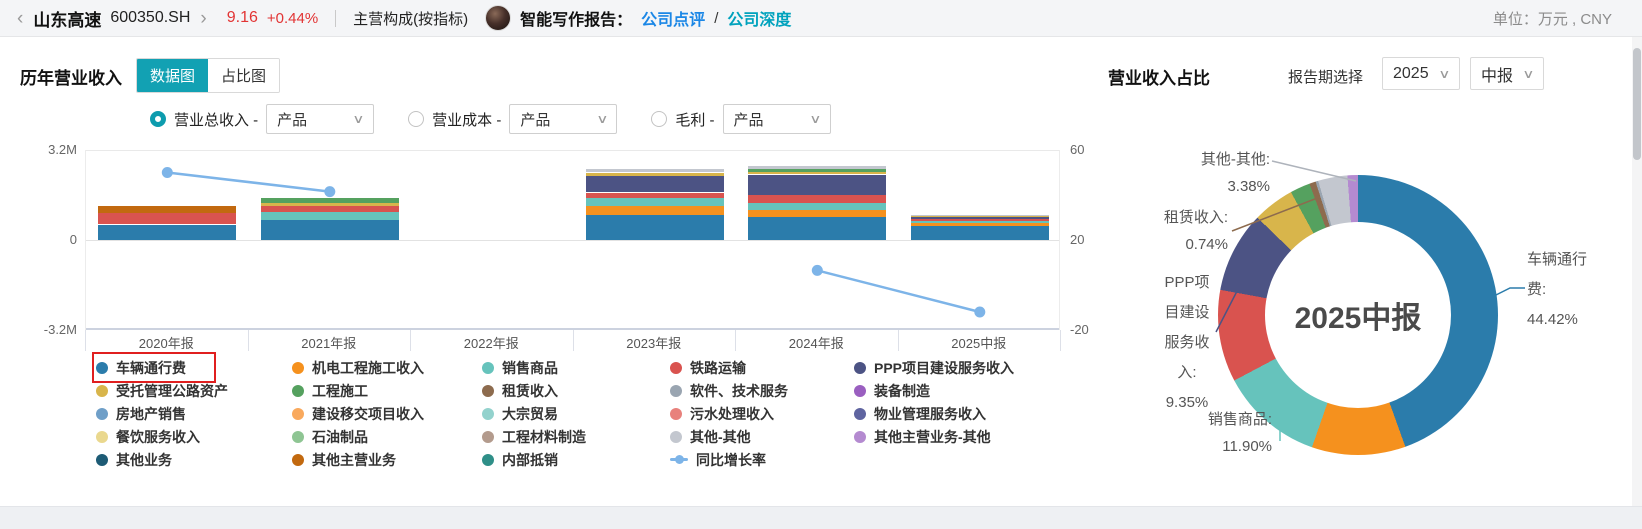 This screenshot has width=1642, height=529. I want to click on y-axis-right-tick: -20, so click(1079, 329).